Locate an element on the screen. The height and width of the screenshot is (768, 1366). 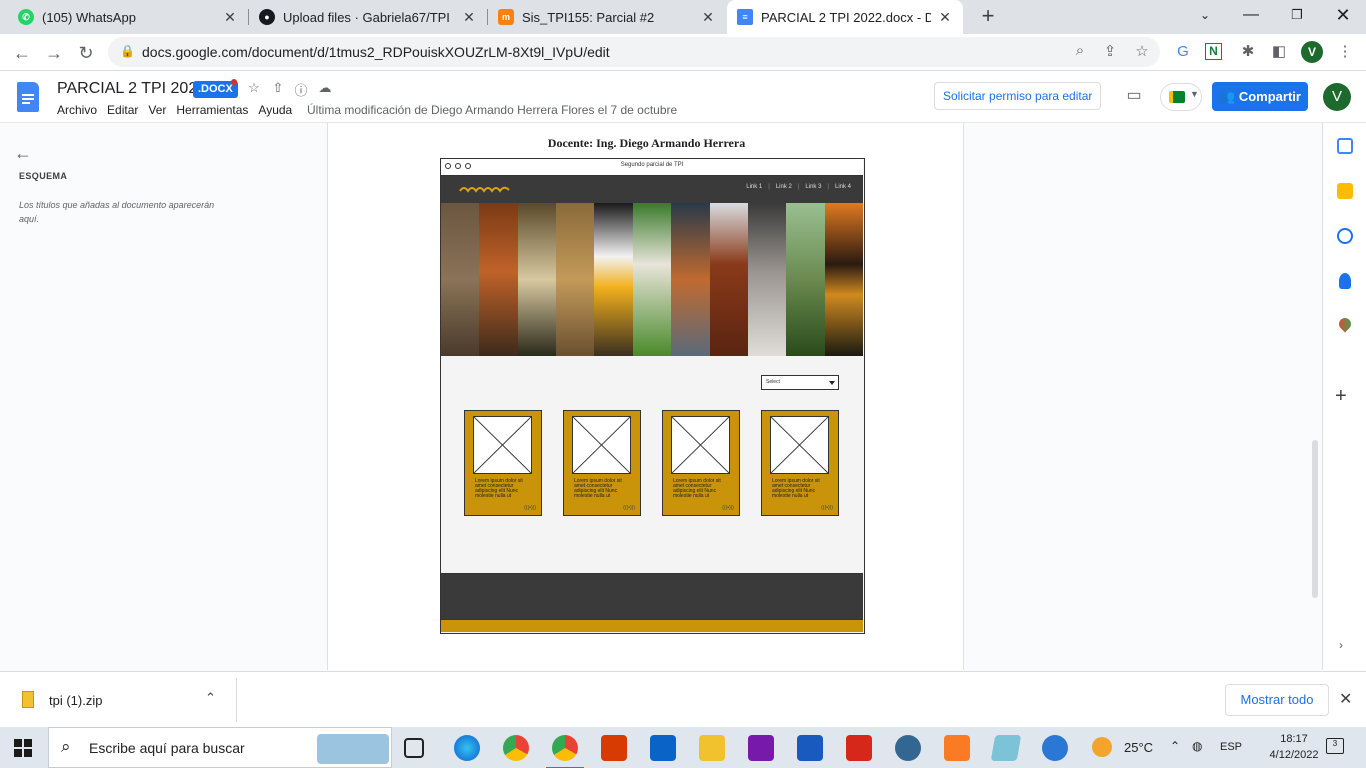
menu-archivo: Archivo is located at coordinates (77, 110).